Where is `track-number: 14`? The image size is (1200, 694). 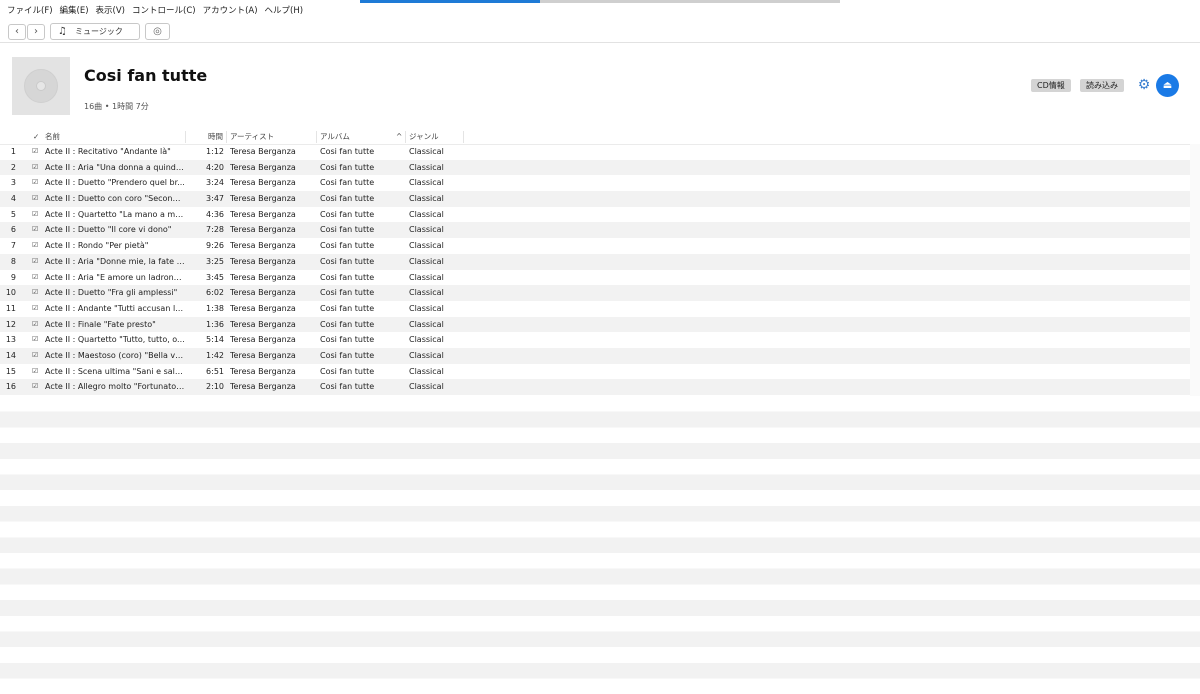 track-number: 14 is located at coordinates (10, 355).